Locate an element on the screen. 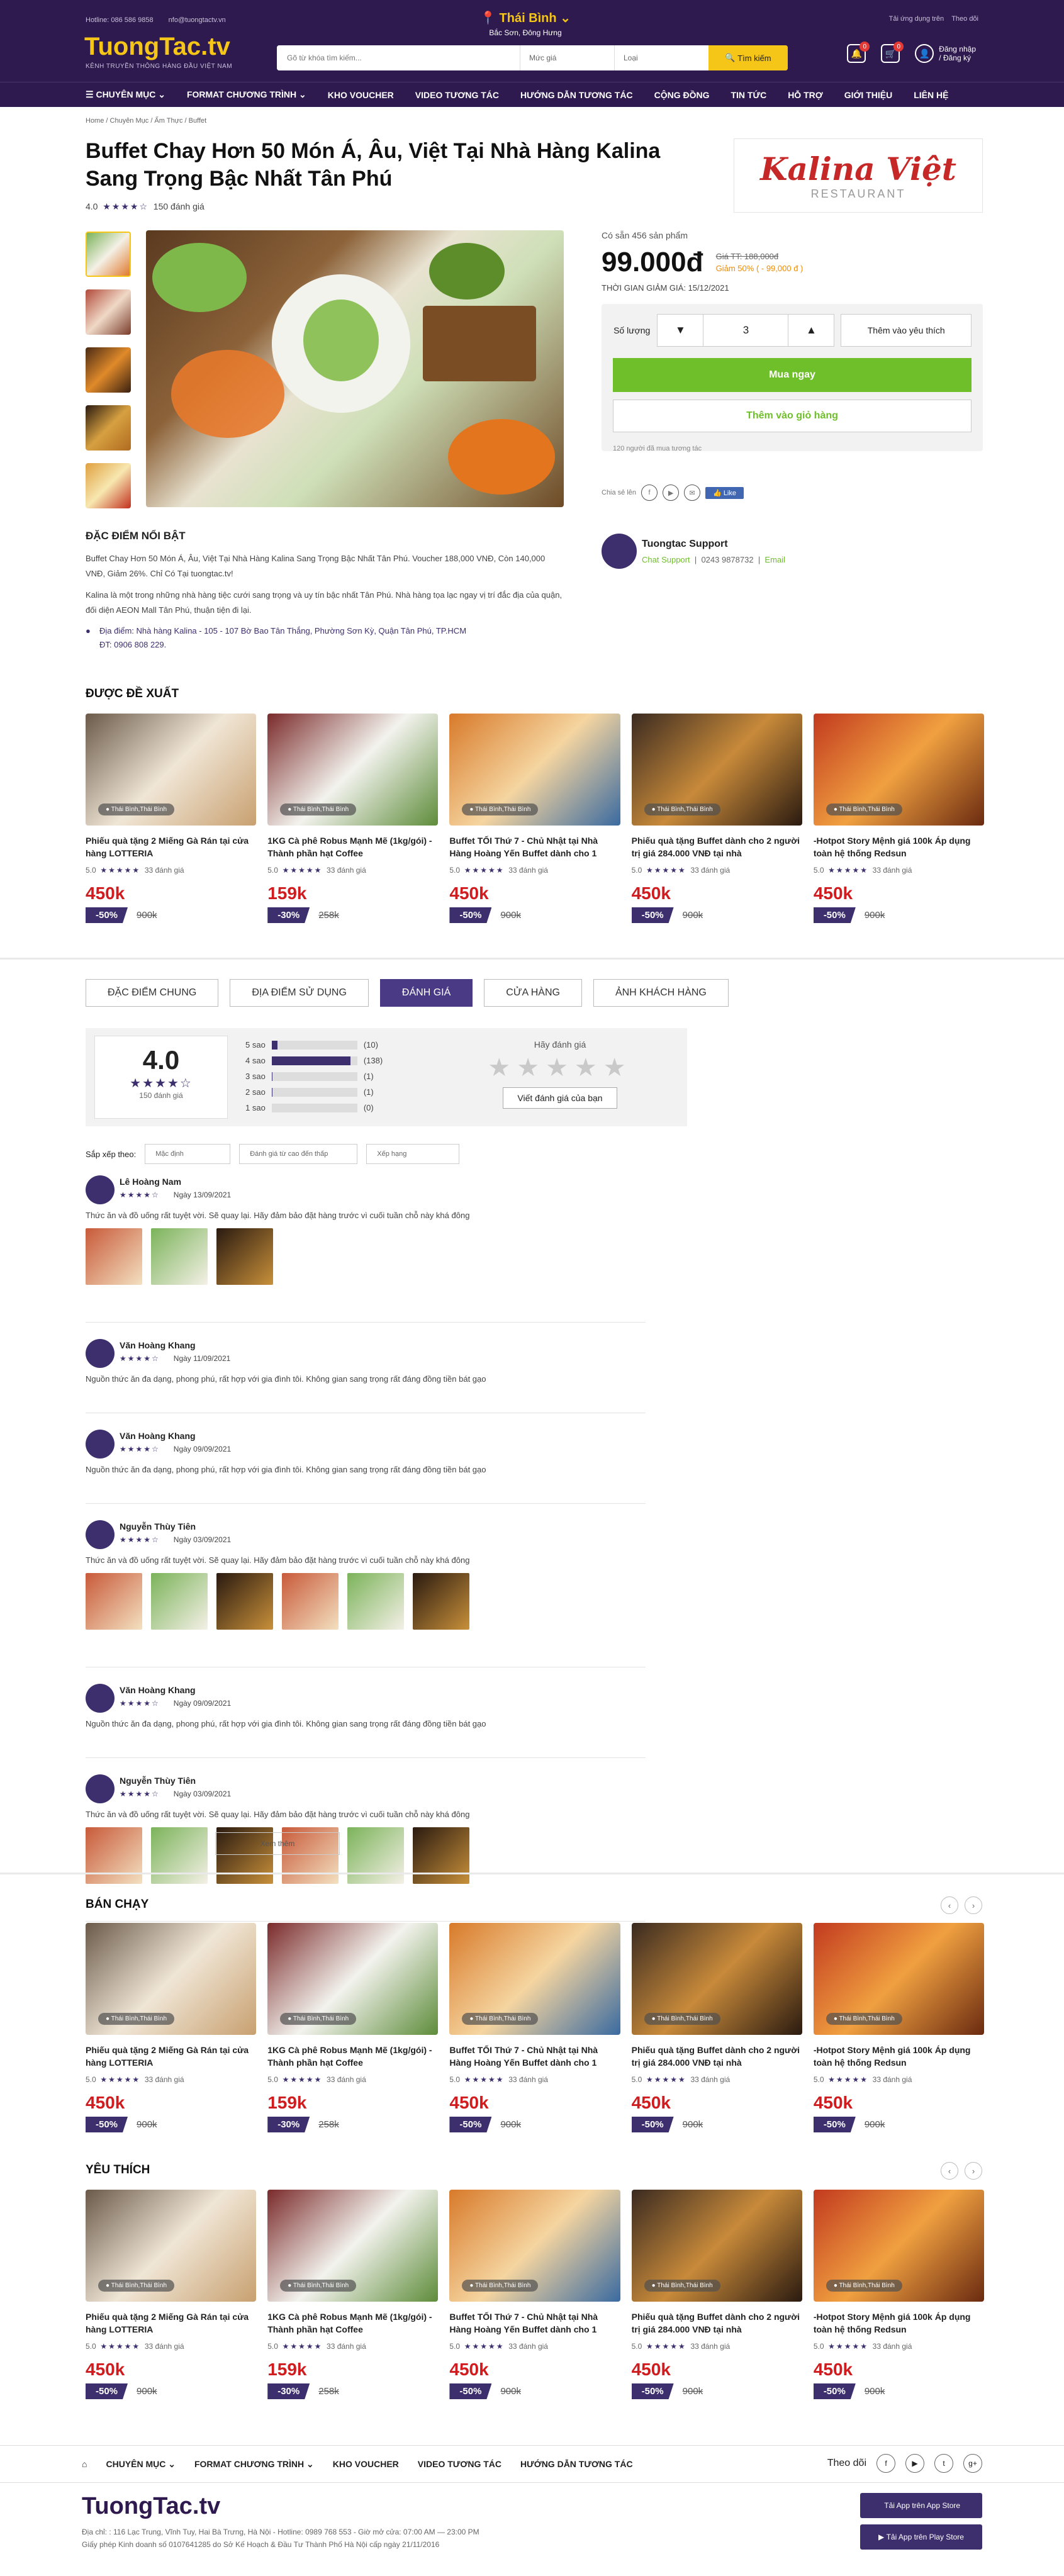 This screenshot has height=2576, width=1064. footer-nav-item: KHO VOUCHER is located at coordinates (366, 2464).